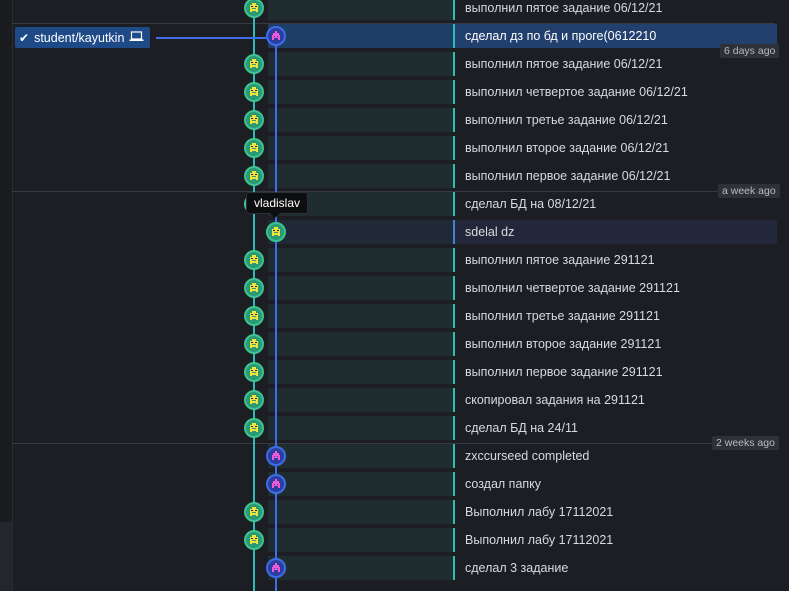 This screenshot has width=789, height=591. I want to click on commit-message: сделал БД на 24/11, so click(521, 428).